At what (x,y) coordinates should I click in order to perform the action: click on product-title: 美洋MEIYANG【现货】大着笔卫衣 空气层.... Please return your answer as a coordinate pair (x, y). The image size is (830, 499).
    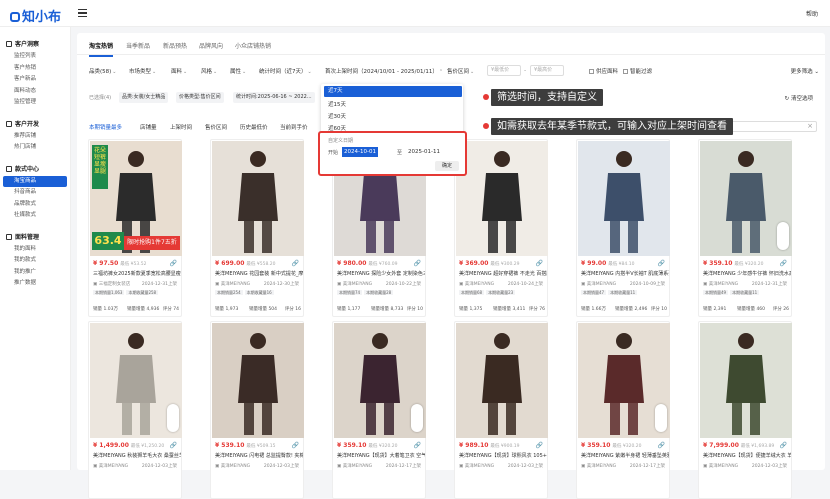
    Looking at the image, I should click on (381, 455).